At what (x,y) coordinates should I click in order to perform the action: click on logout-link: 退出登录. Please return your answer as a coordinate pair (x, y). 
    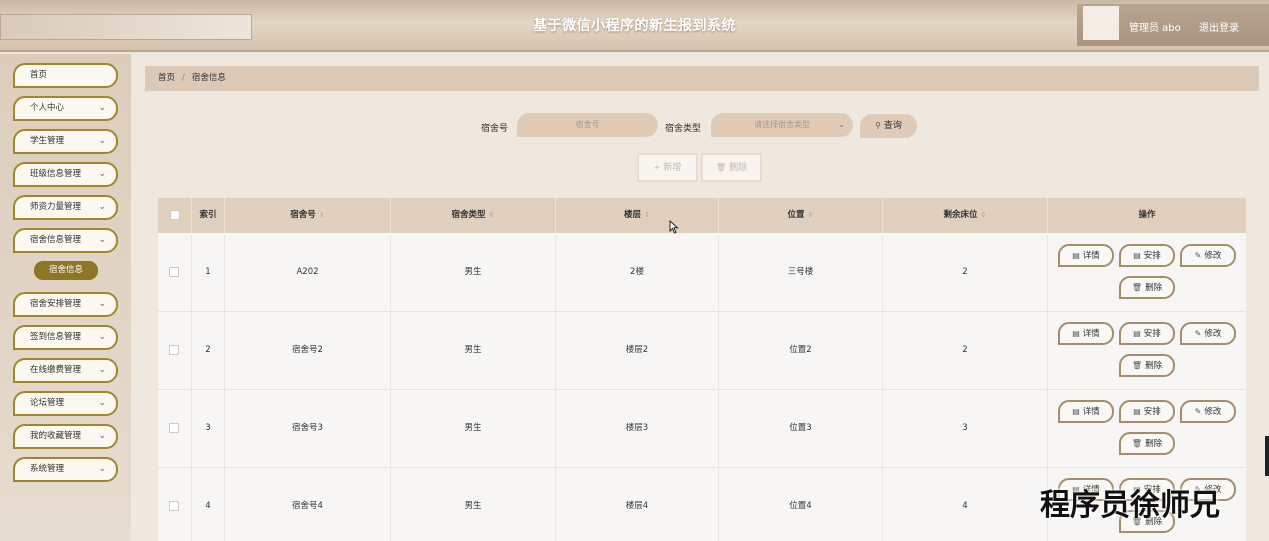
    Looking at the image, I should click on (1219, 26).